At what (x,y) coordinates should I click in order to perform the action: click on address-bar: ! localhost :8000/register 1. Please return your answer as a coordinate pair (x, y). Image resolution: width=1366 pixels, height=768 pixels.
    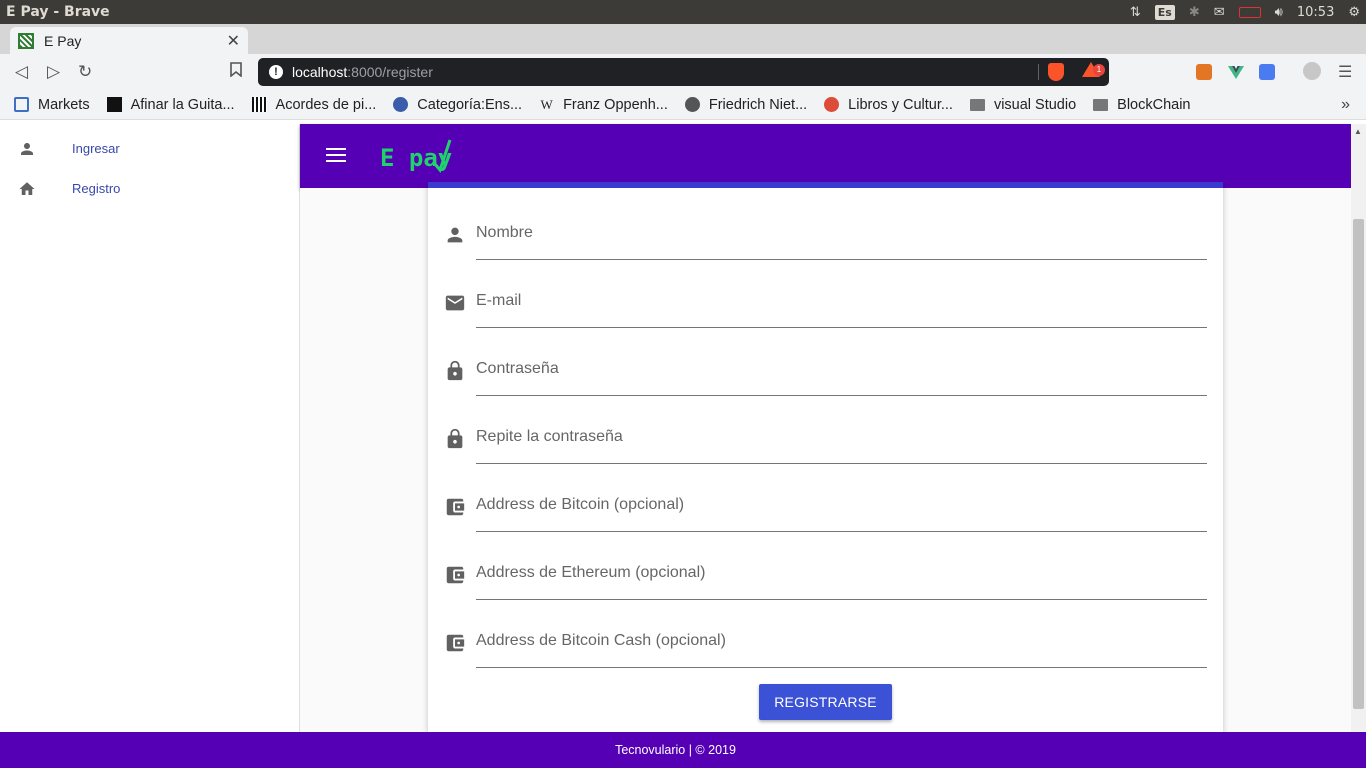
    Looking at the image, I should click on (683, 72).